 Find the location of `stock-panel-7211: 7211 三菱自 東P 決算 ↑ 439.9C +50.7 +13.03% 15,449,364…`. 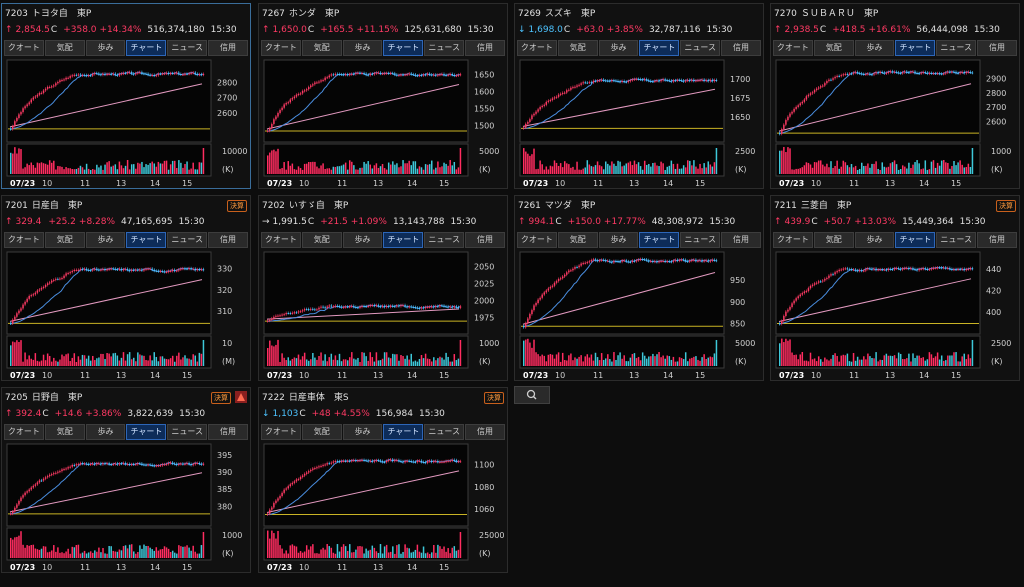

stock-panel-7211: 7211 三菱自 東P 決算 ↑ 439.9C +50.7 +13.03% 15,449,364… is located at coordinates (895, 288).